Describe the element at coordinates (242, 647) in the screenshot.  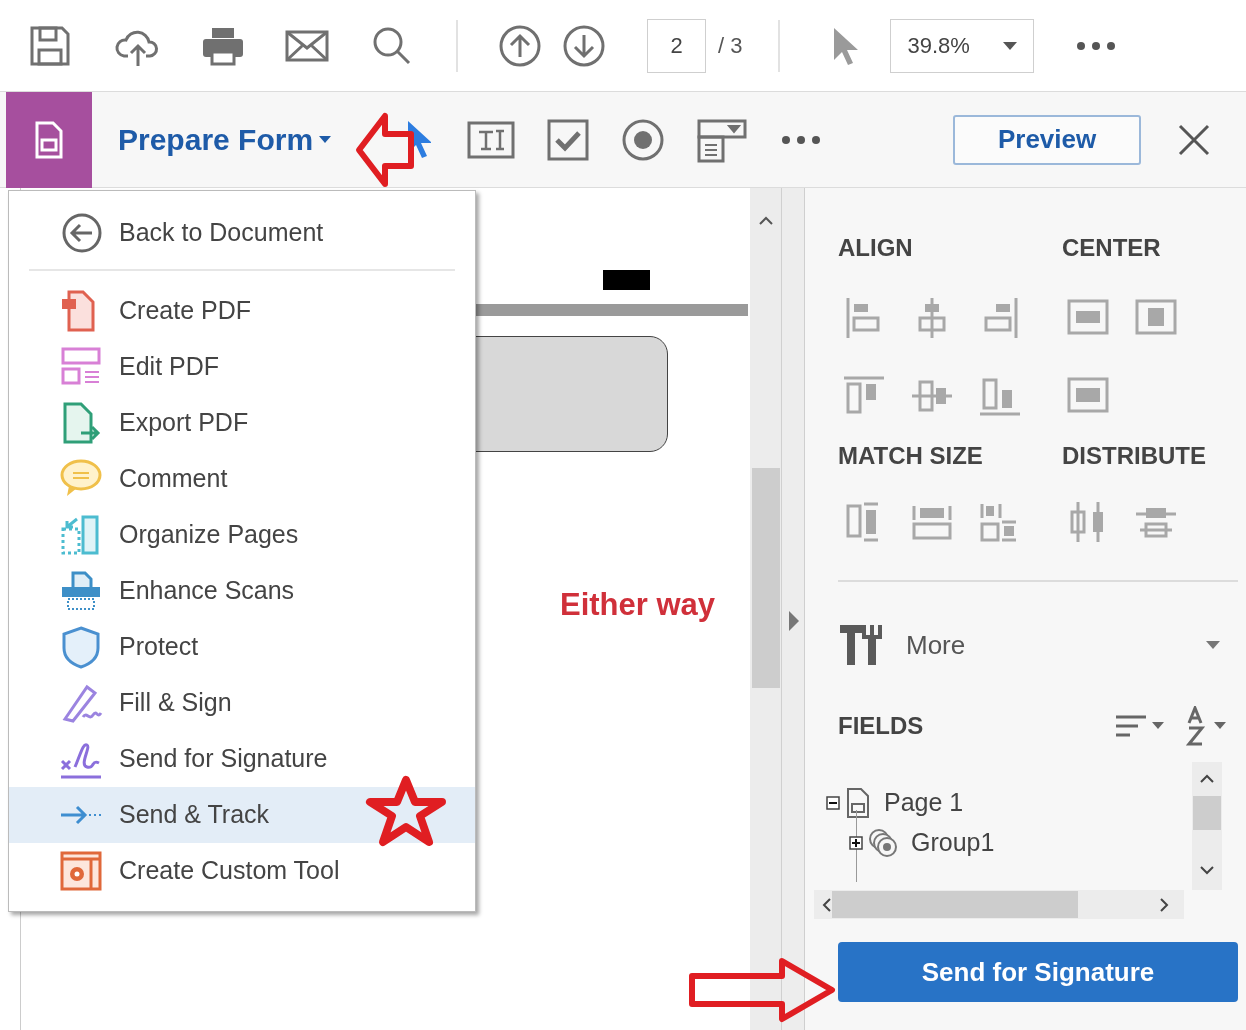
I see `menu-item: Protect` at that location.